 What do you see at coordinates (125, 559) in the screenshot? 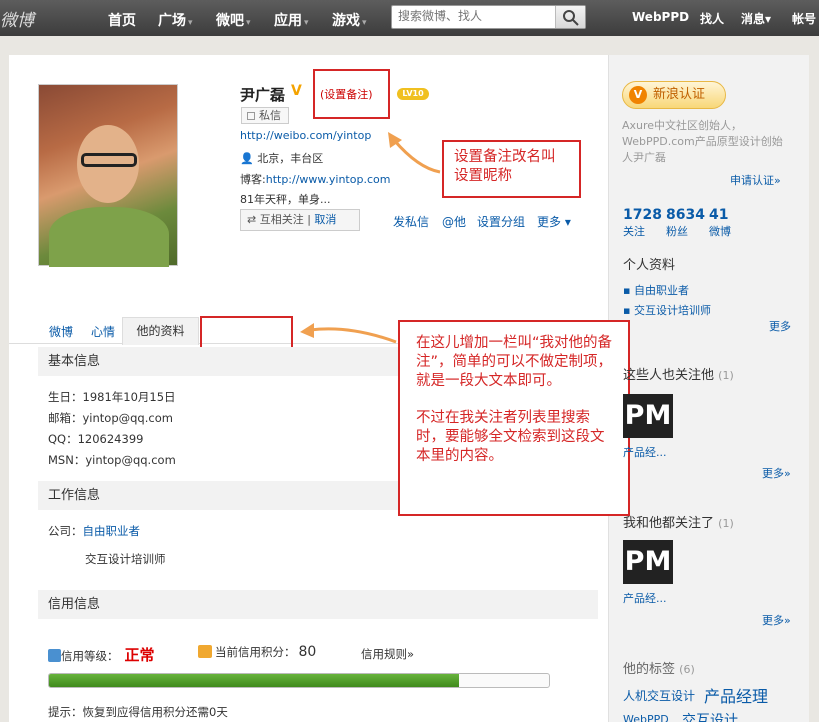
I see `company-link-trainer: 交互设计培训师` at bounding box center [125, 559].